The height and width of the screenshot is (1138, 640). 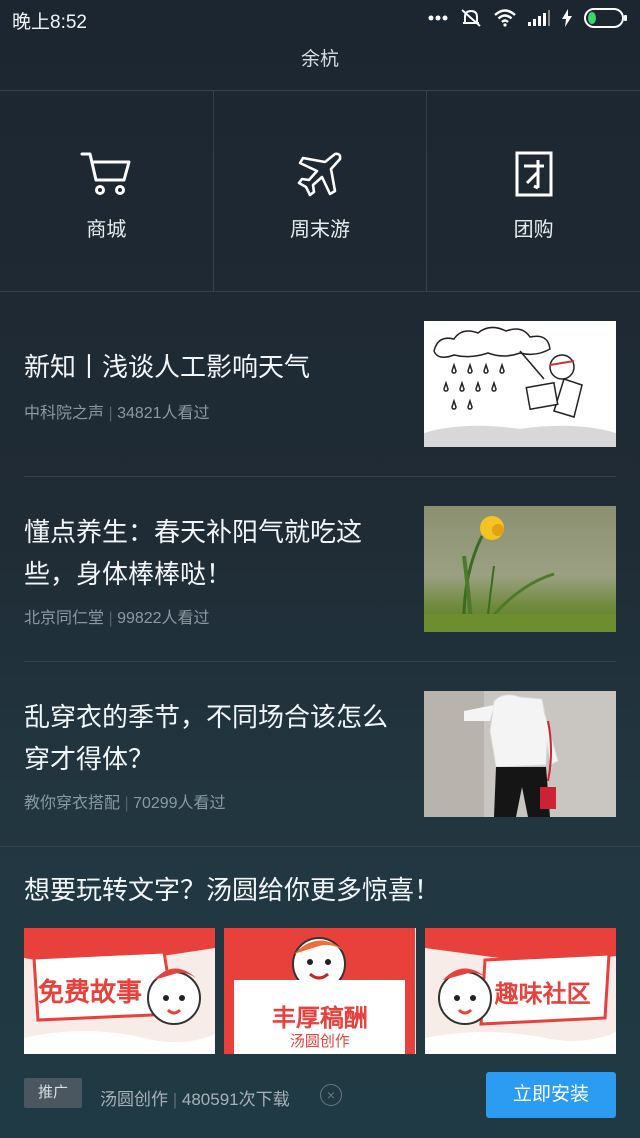 What do you see at coordinates (64, 413) in the screenshot?
I see `news-source: 中科院之声` at bounding box center [64, 413].